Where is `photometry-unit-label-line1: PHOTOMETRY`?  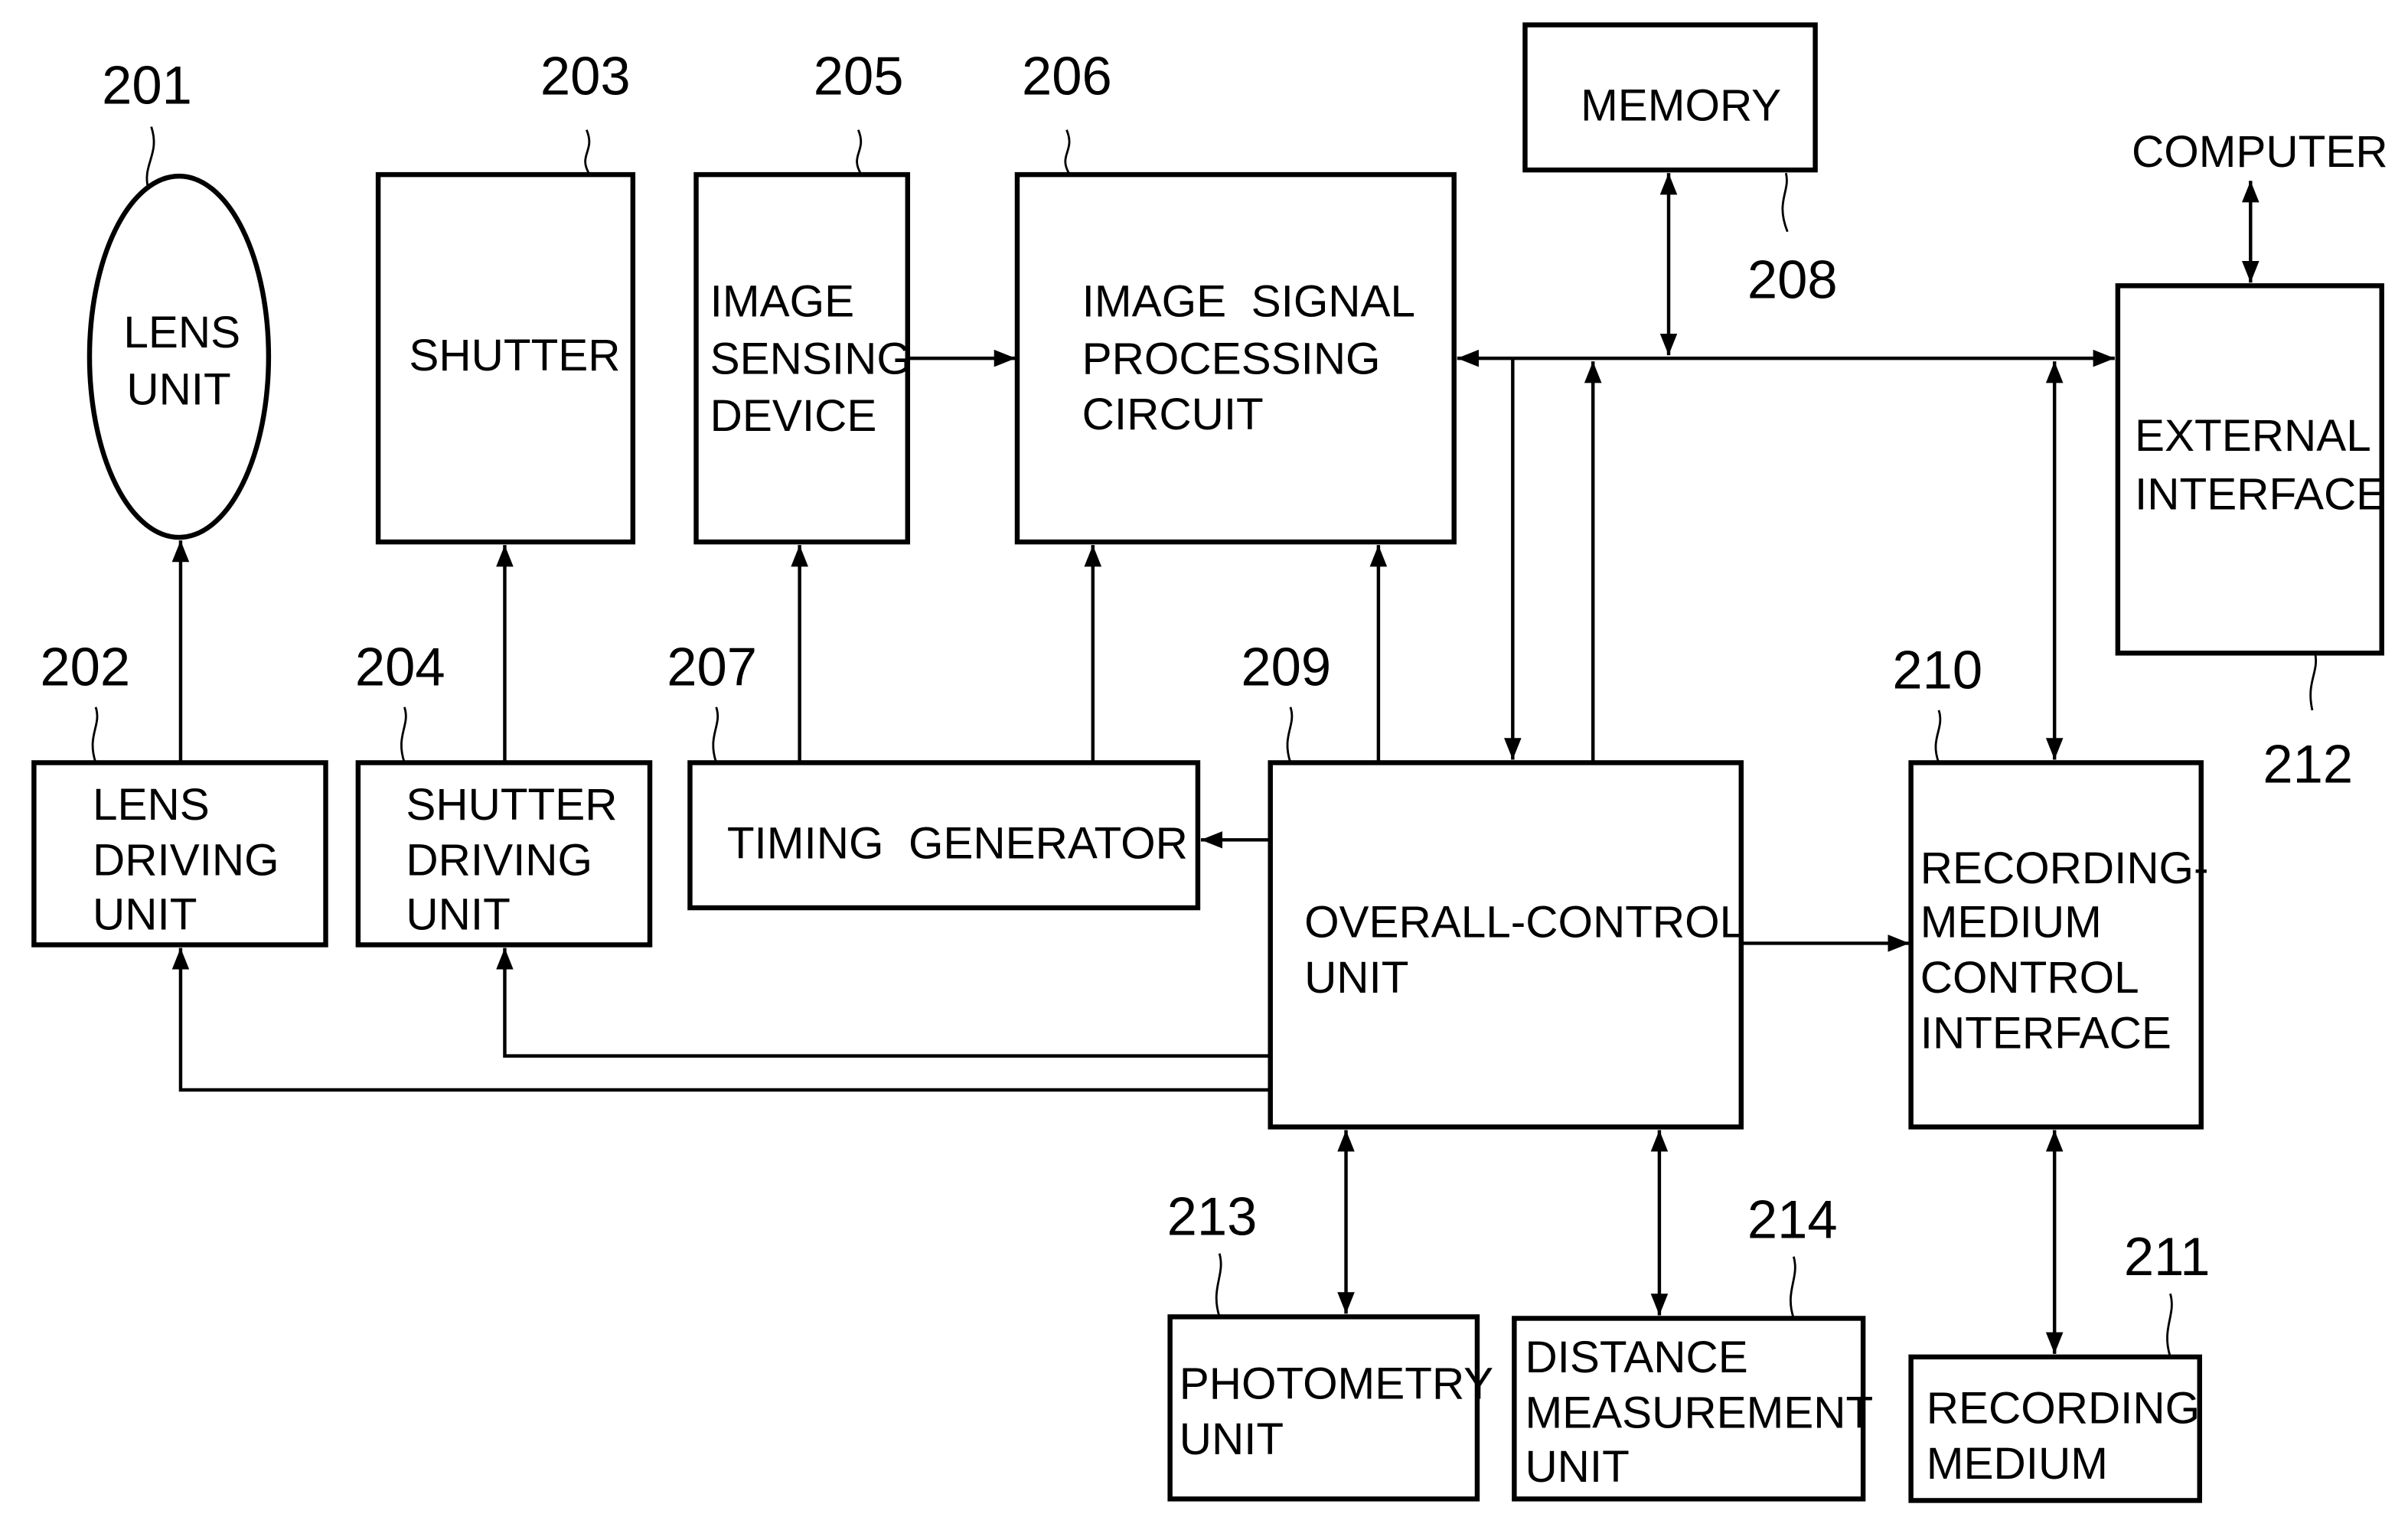
photometry-unit-label-line1: PHOTOMETRY is located at coordinates (1336, 1383).